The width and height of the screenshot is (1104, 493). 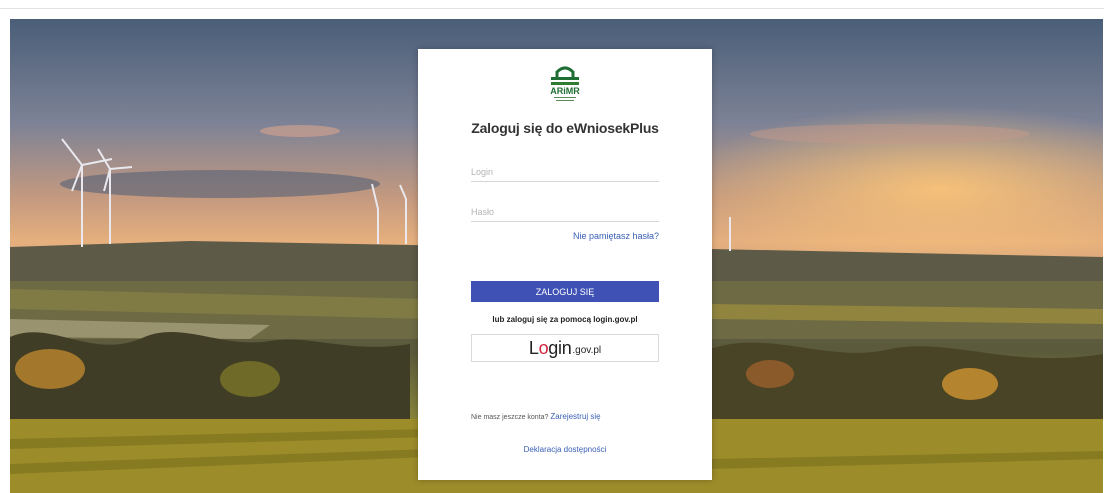 What do you see at coordinates (565, 291) in the screenshot?
I see `login-button: ZALOGUJ SIĘ` at bounding box center [565, 291].